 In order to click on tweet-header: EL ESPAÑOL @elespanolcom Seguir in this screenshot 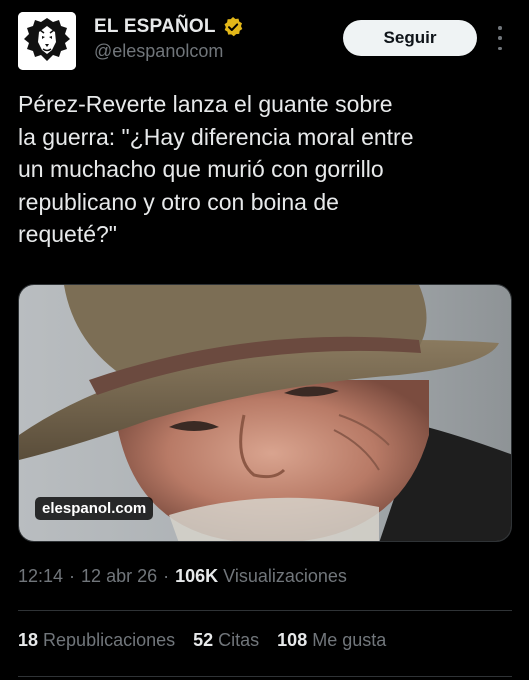, I will do `click(265, 43)`.